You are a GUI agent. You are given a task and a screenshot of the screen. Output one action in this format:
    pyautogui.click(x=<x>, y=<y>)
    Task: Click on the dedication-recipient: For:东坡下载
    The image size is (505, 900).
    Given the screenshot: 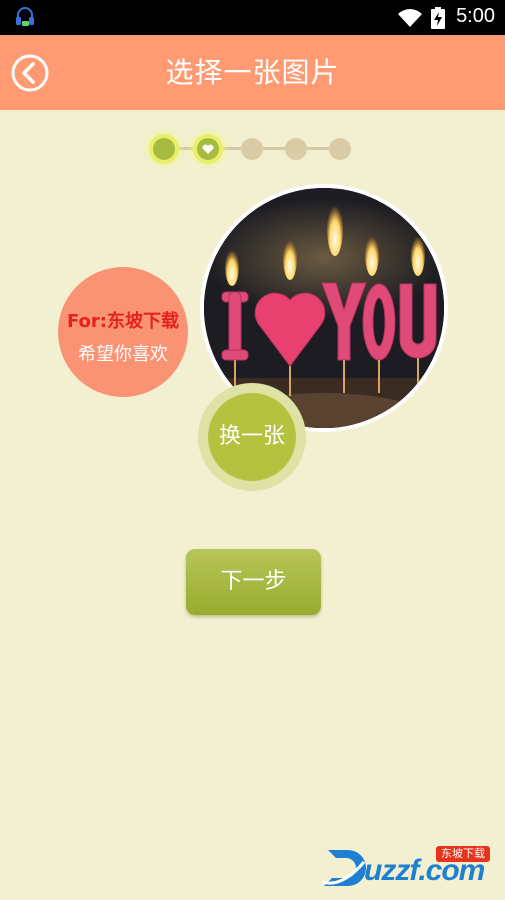 What is the action you would take?
    pyautogui.click(x=122, y=321)
    